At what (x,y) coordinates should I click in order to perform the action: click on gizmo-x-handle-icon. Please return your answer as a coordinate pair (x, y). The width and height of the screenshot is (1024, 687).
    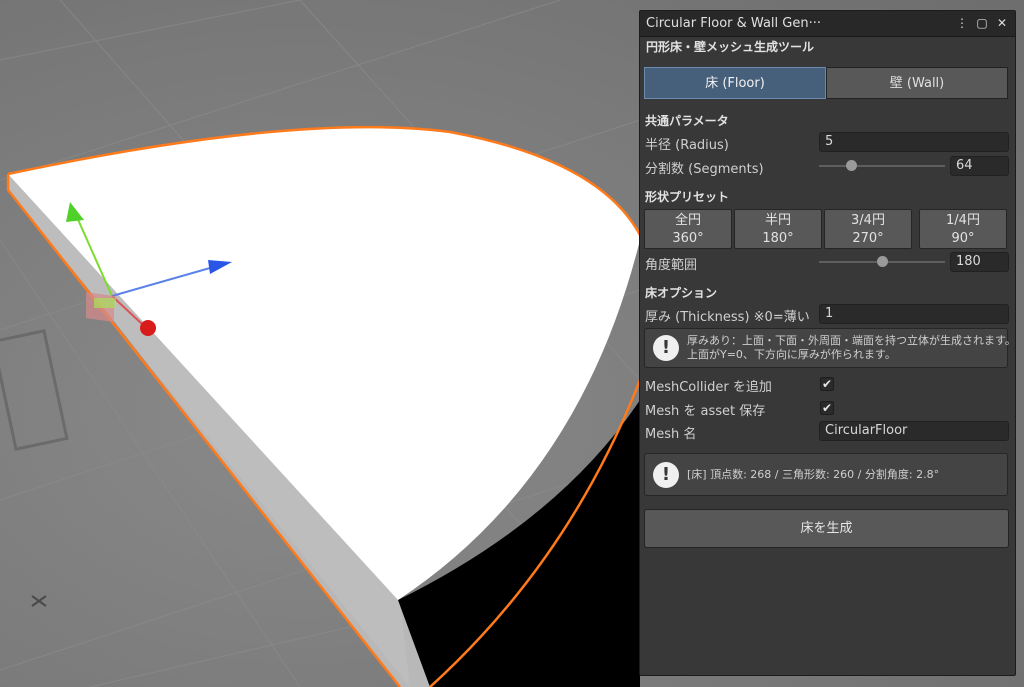
    Looking at the image, I should click on (148, 328).